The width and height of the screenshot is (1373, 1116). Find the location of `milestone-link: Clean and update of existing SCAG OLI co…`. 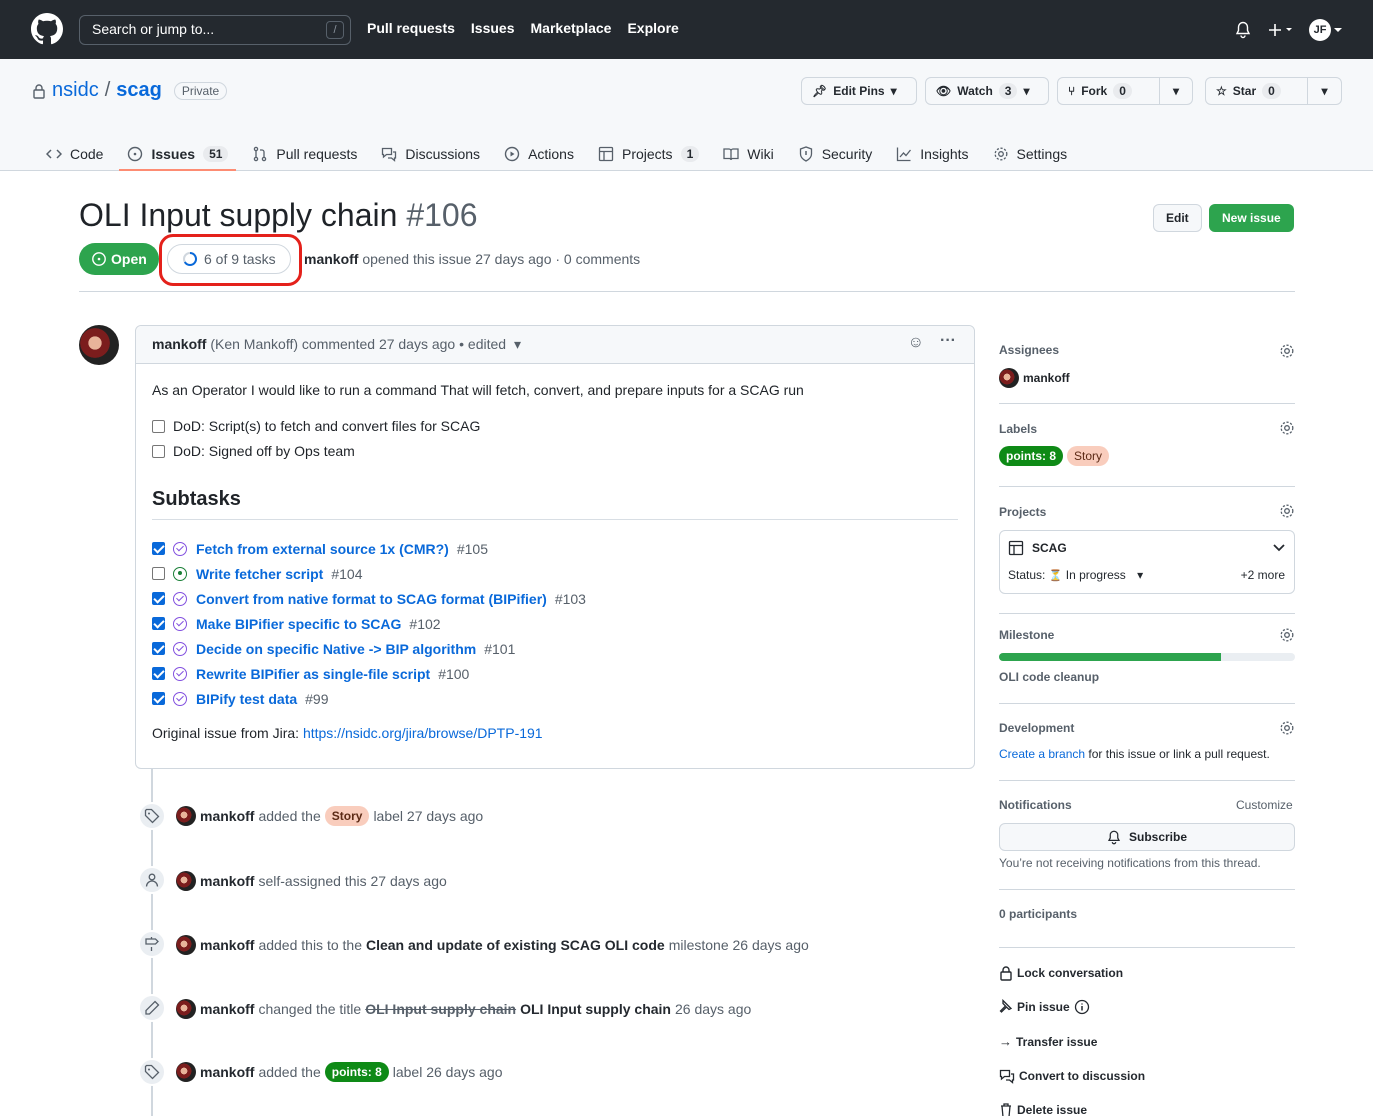

milestone-link: Clean and update of existing SCAG OLI co… is located at coordinates (515, 945).